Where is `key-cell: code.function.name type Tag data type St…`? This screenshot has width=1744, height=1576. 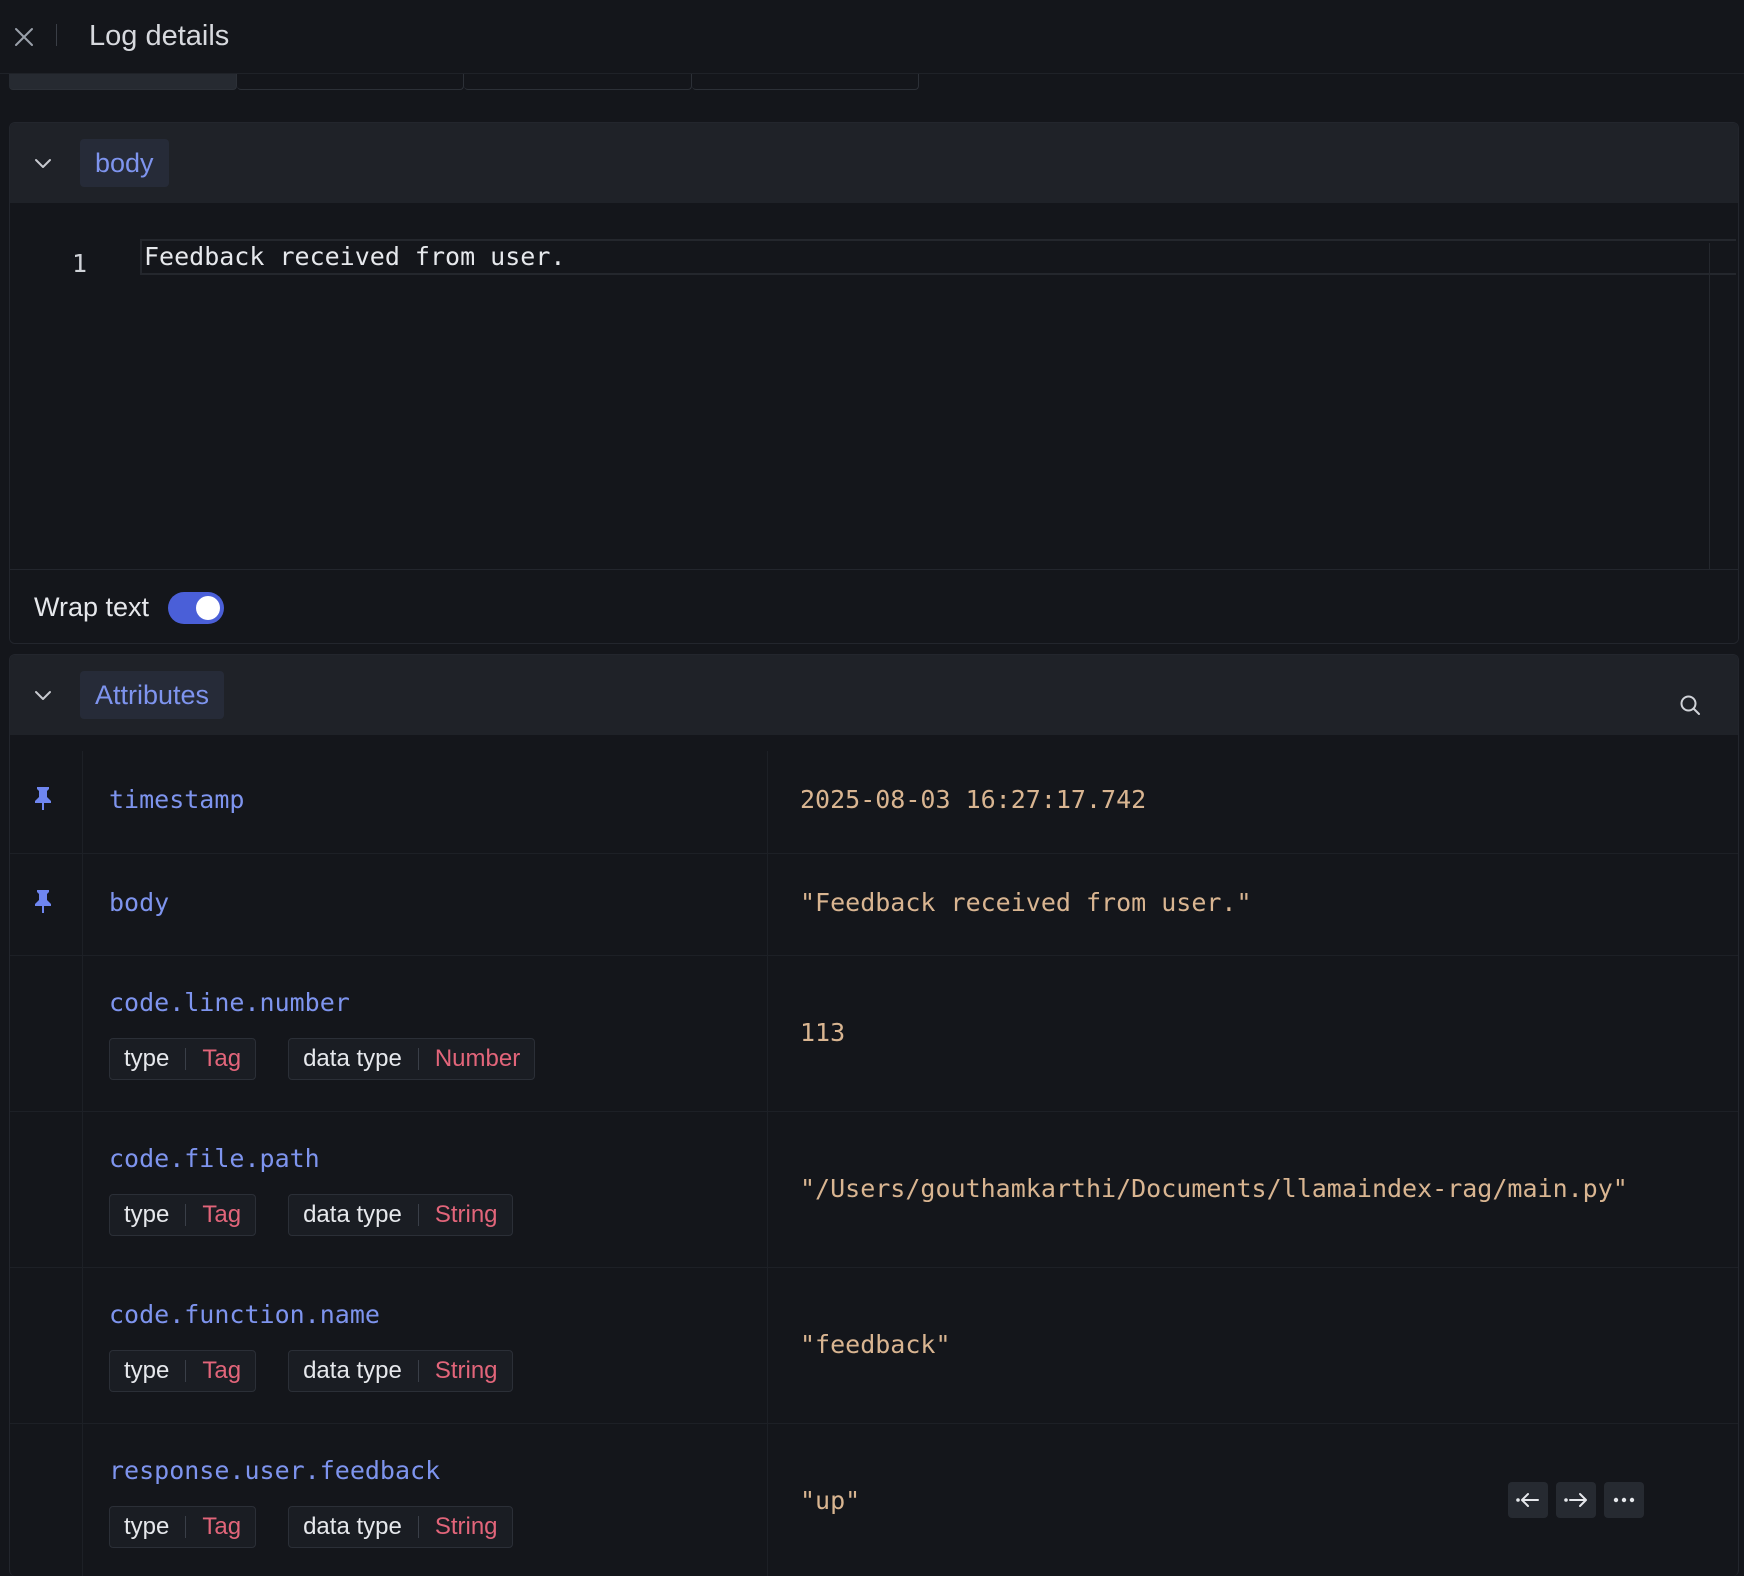
key-cell: code.function.name type Tag data type St… is located at coordinates (425, 1345).